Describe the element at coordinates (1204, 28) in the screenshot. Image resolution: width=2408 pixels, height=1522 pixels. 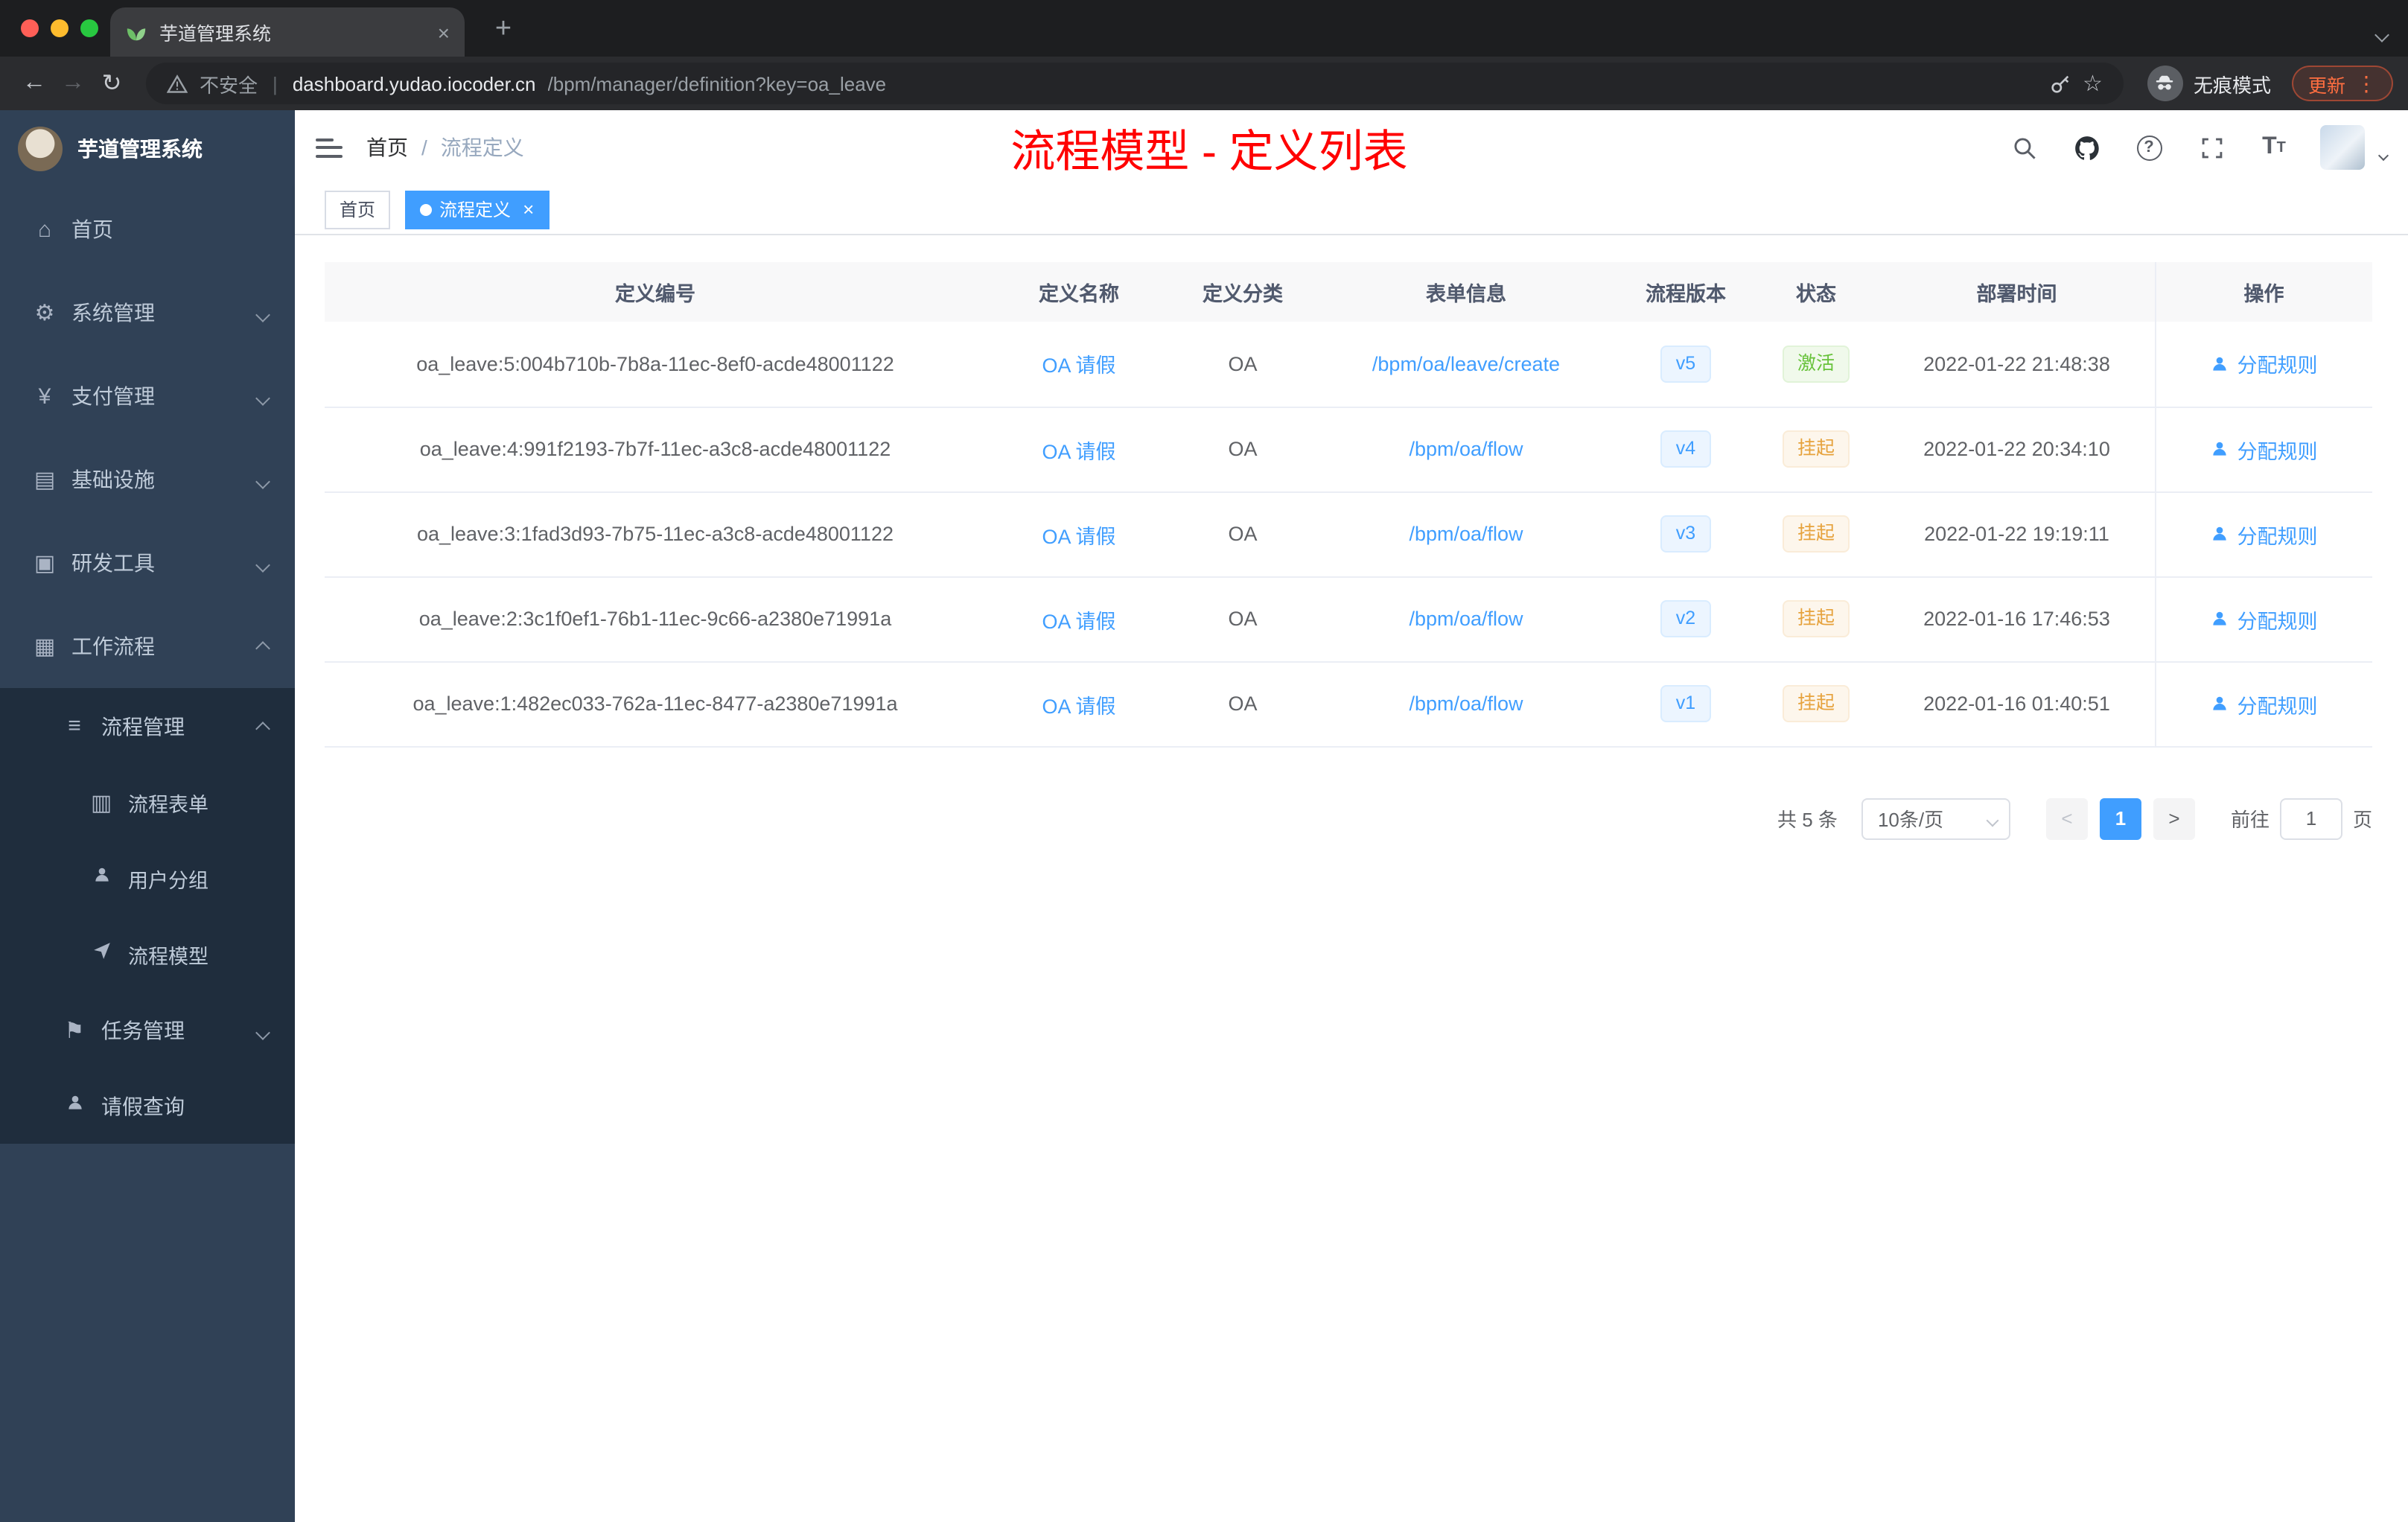
I see `browser-tab-bar: 芋道管理系统 × +` at that location.